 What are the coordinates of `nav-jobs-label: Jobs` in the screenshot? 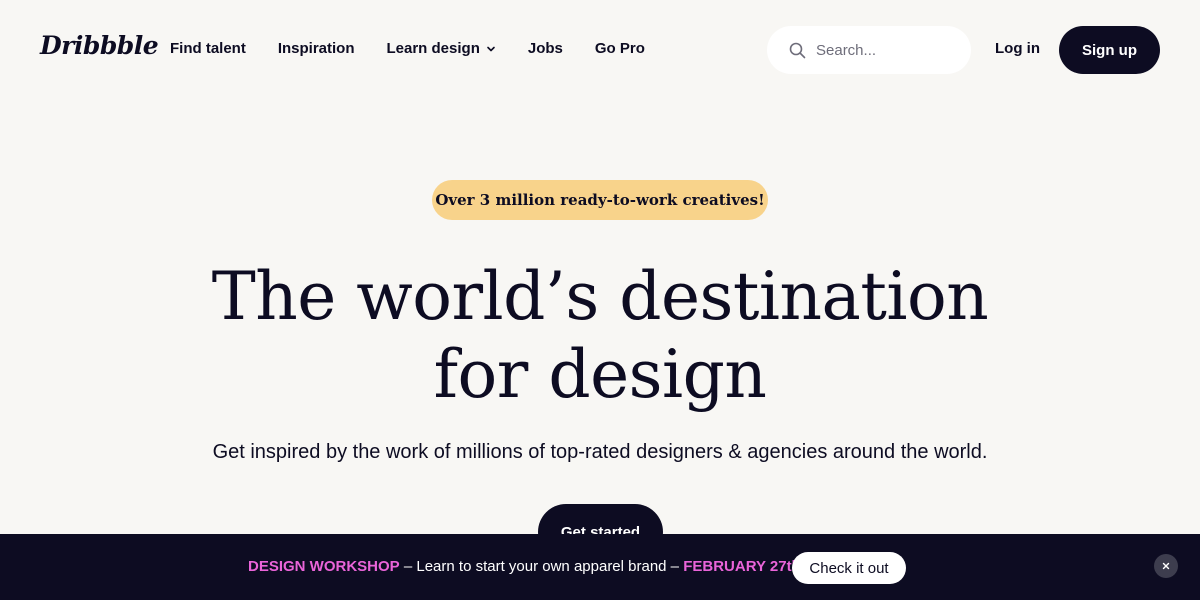 It's located at (545, 48).